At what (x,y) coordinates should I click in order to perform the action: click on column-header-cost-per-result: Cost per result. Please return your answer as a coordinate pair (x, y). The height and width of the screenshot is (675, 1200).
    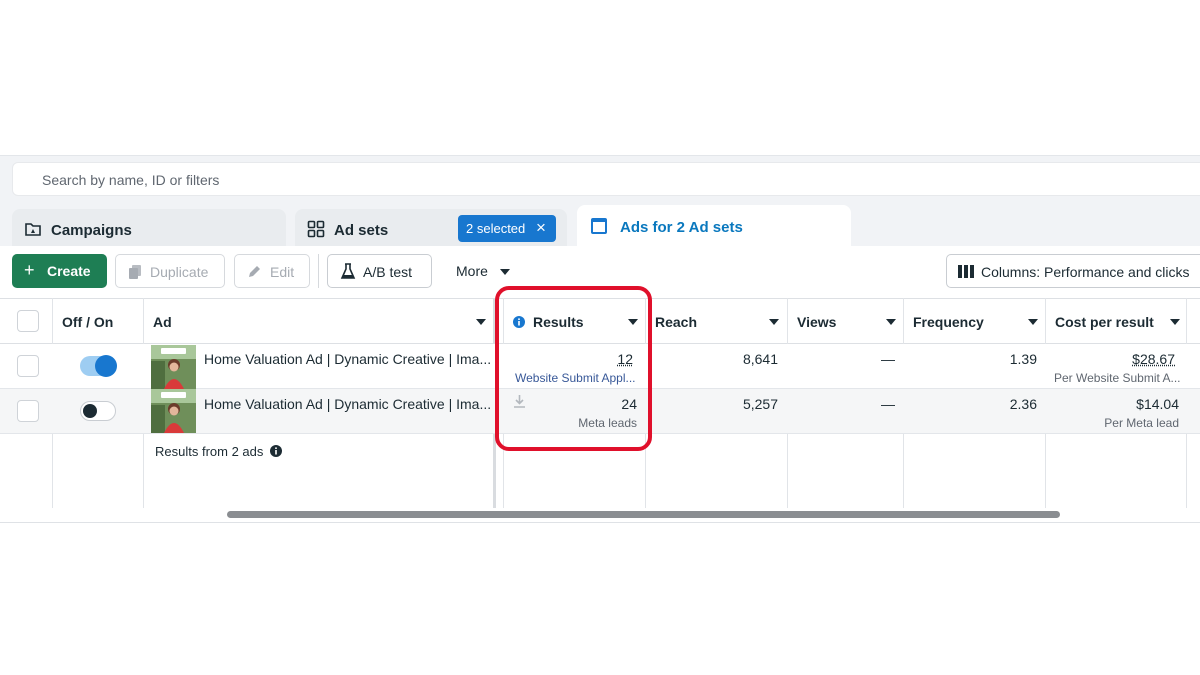
    Looking at the image, I should click on (1104, 322).